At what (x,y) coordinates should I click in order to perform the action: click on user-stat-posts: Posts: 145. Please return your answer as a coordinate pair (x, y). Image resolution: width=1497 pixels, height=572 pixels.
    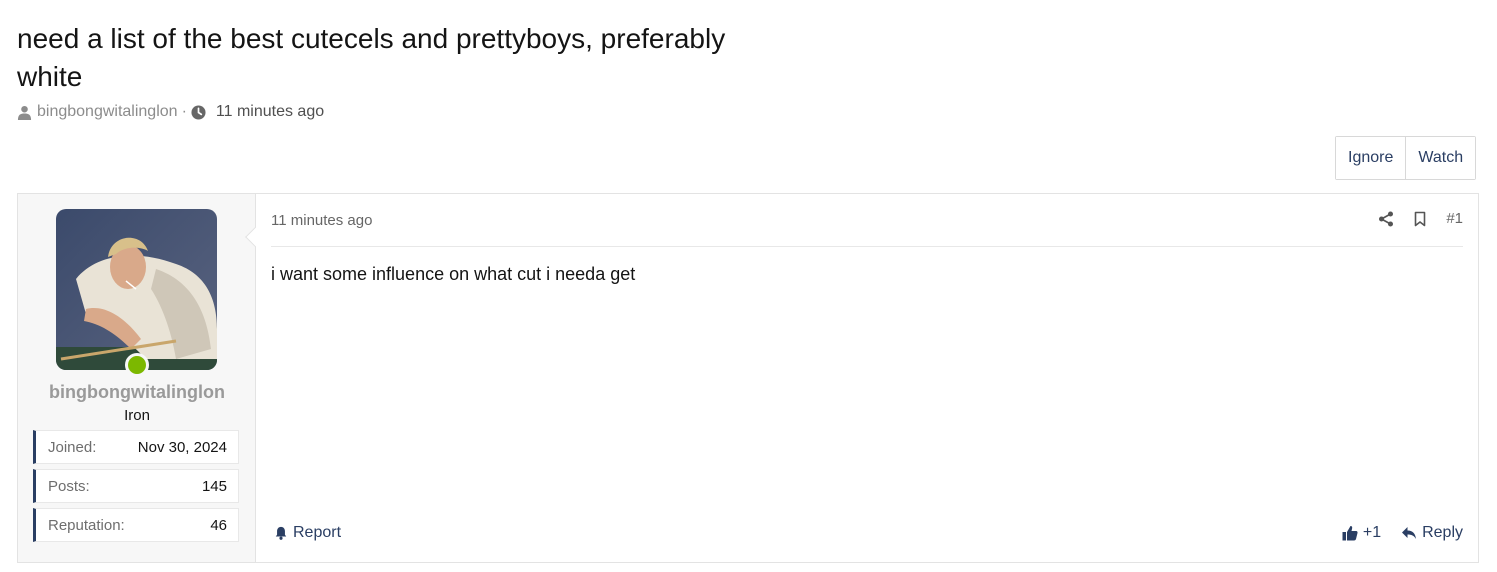
    Looking at the image, I should click on (136, 486).